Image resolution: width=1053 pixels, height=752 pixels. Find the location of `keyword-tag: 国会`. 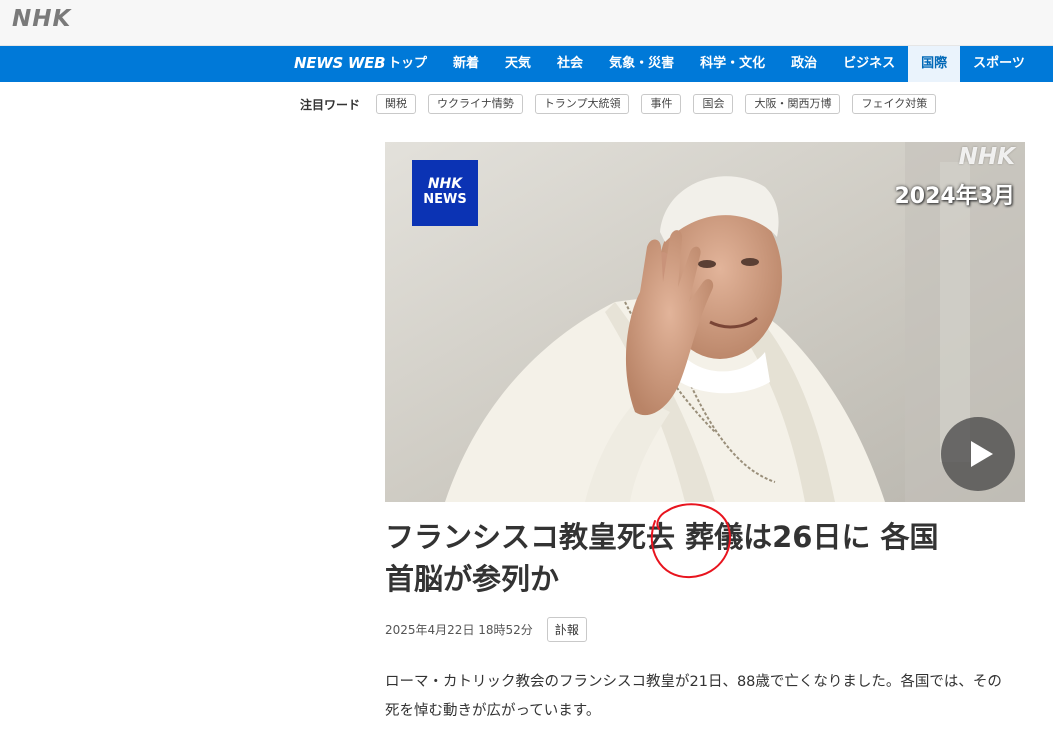

keyword-tag: 国会 is located at coordinates (713, 104).